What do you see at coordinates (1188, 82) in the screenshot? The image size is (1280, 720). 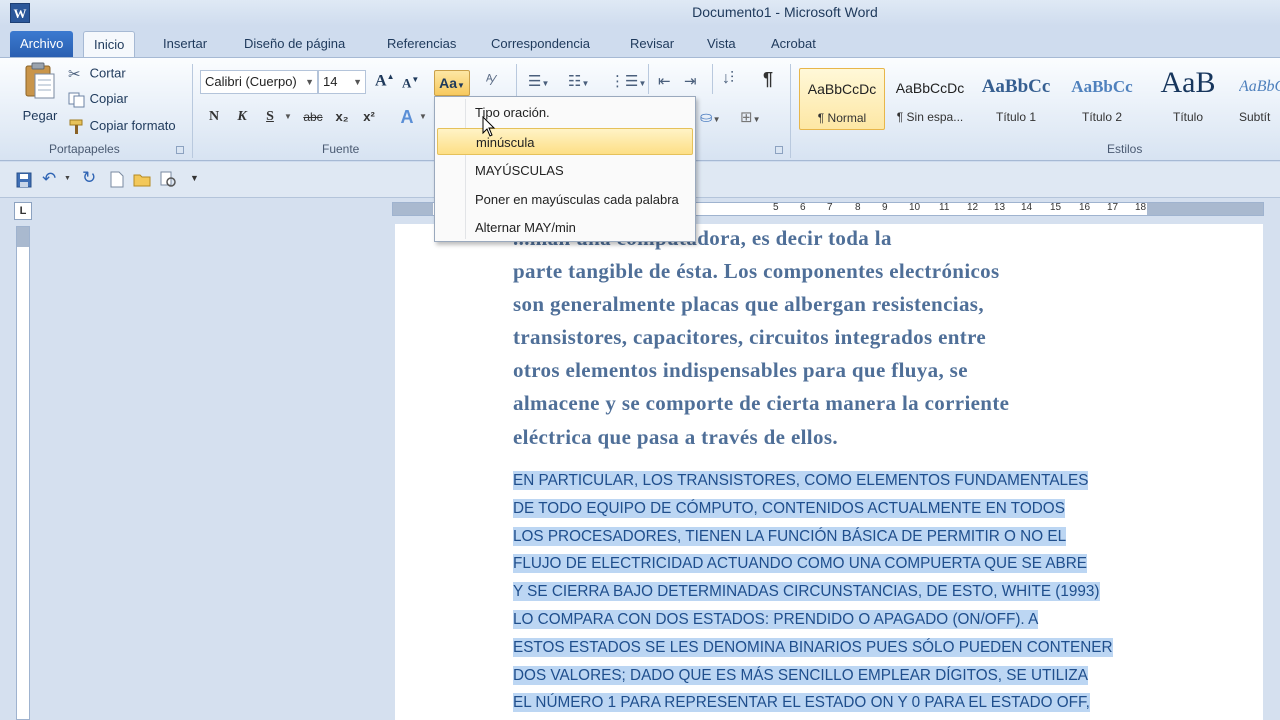 I see `style-preview: AaB` at bounding box center [1188, 82].